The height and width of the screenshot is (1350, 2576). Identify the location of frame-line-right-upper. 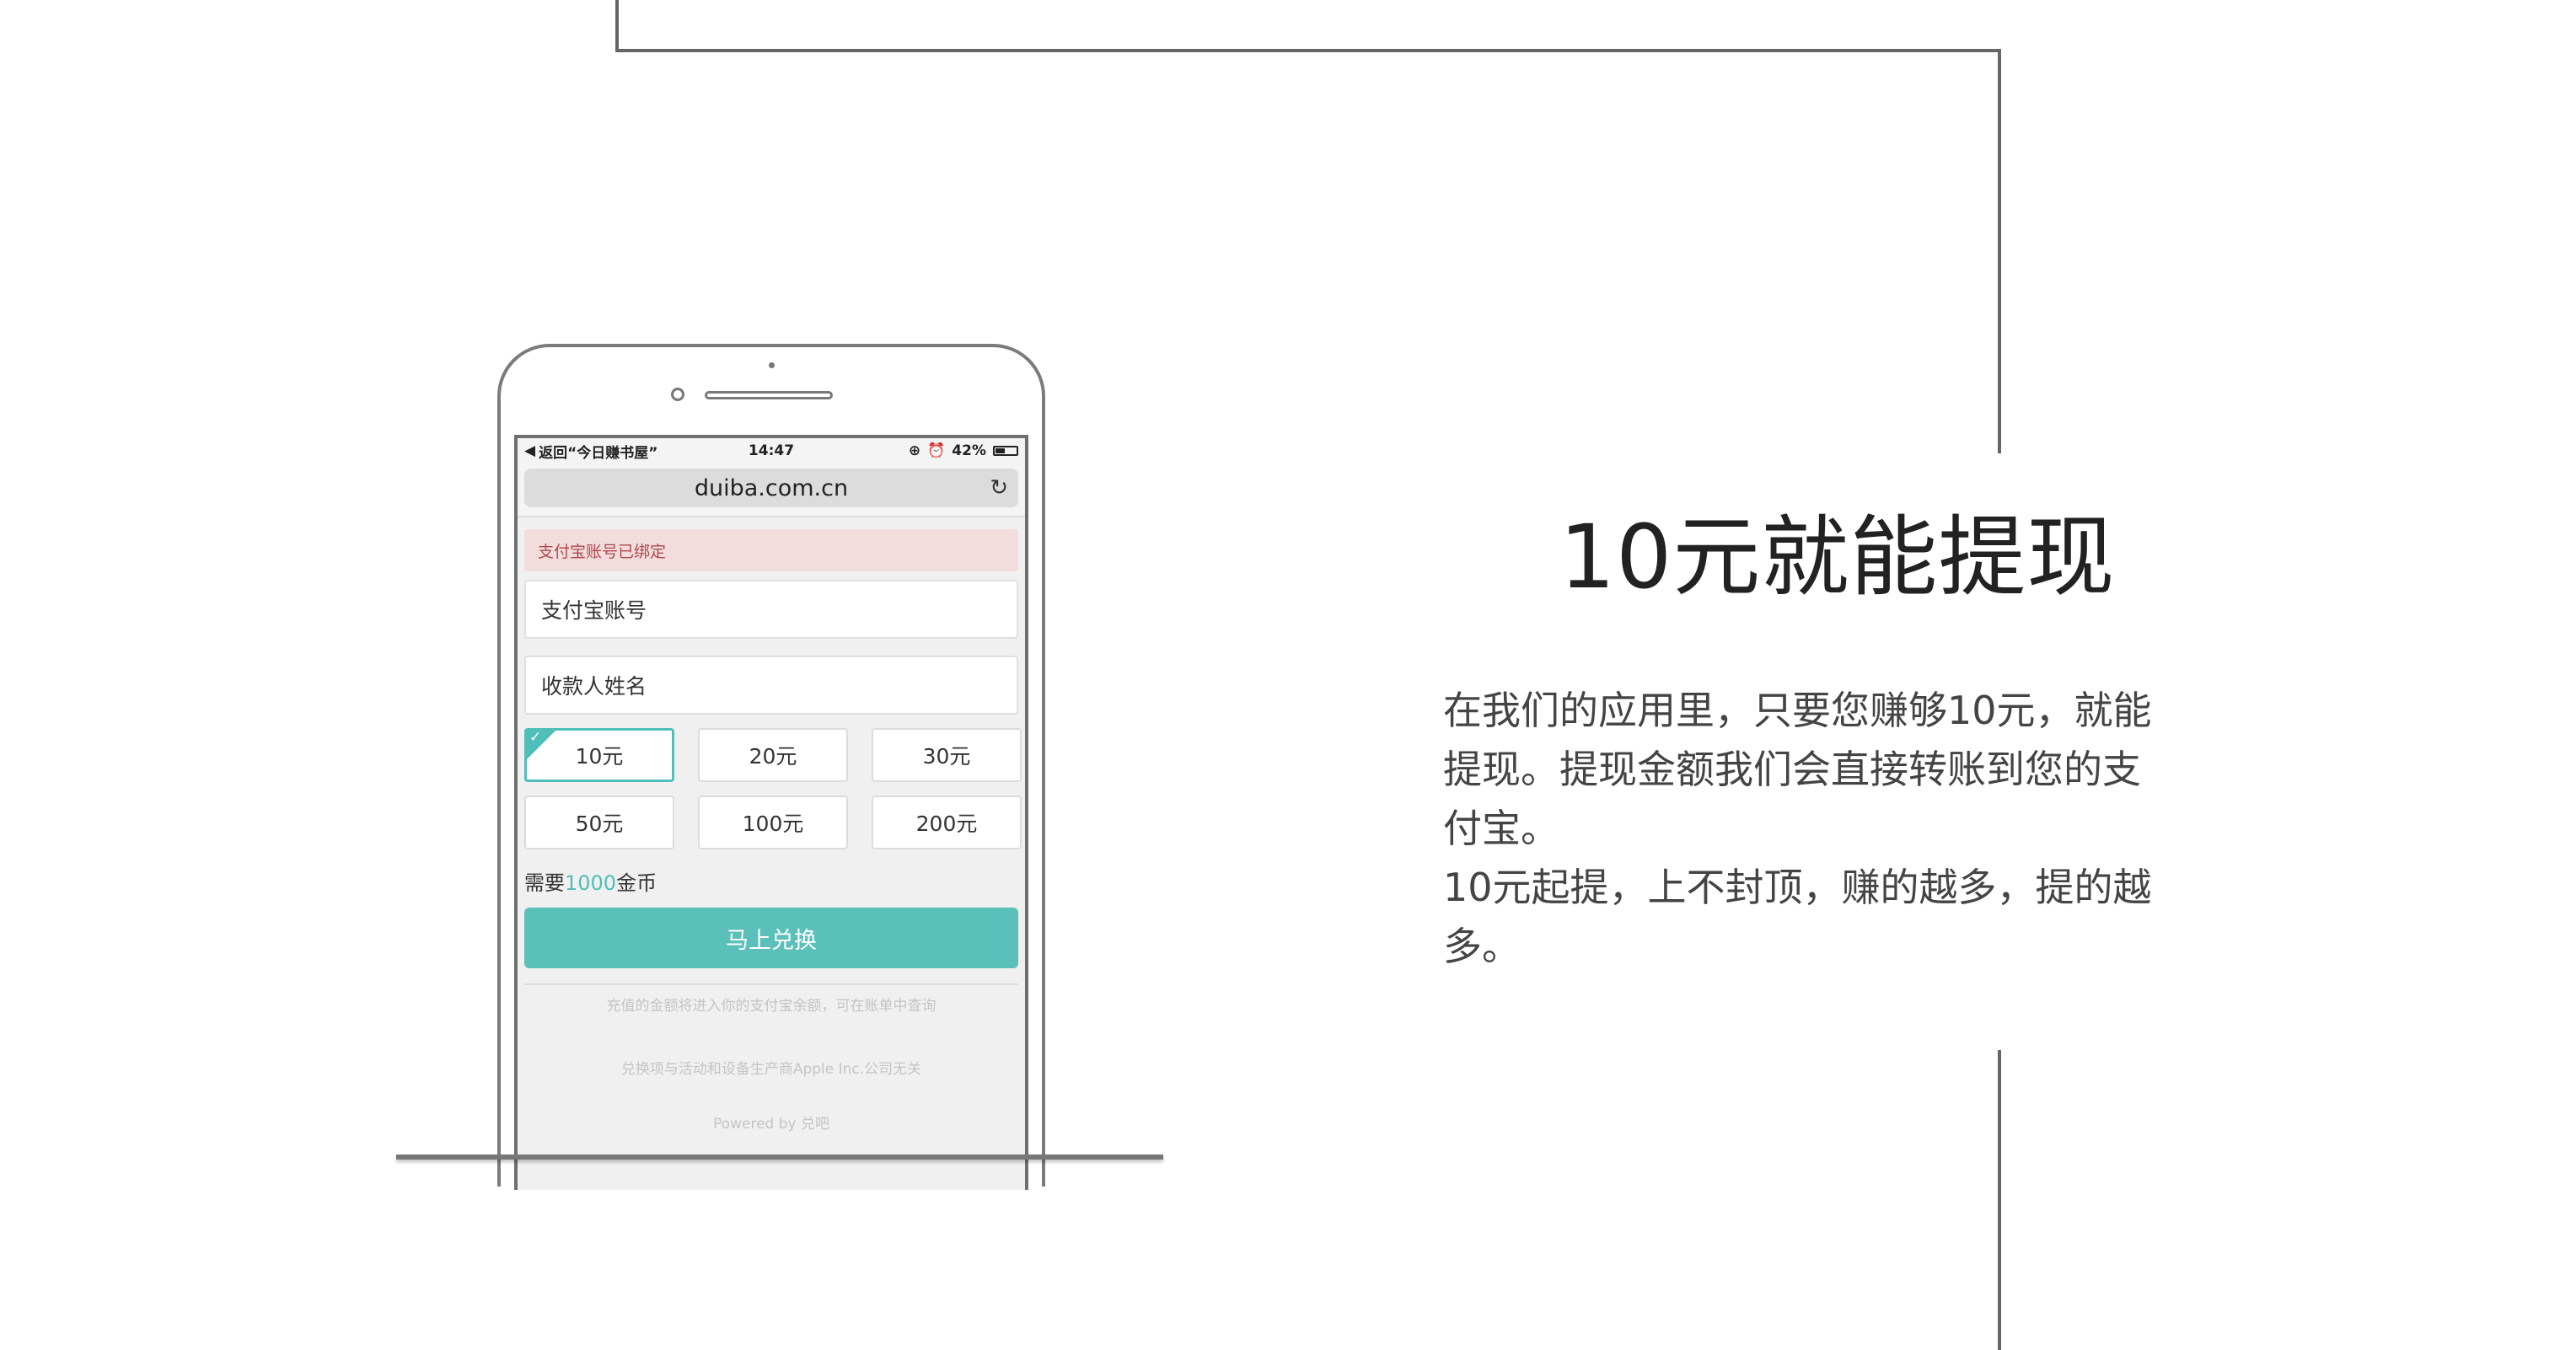
(1999, 251).